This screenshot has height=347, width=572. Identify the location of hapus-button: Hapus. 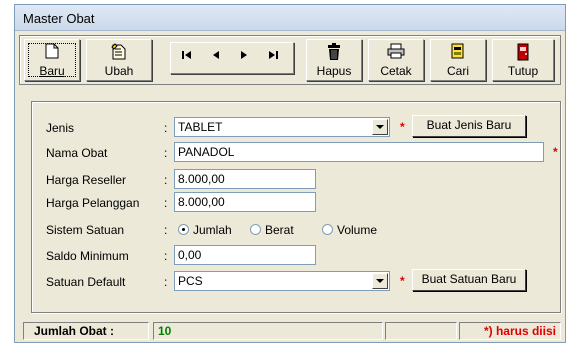
(334, 60).